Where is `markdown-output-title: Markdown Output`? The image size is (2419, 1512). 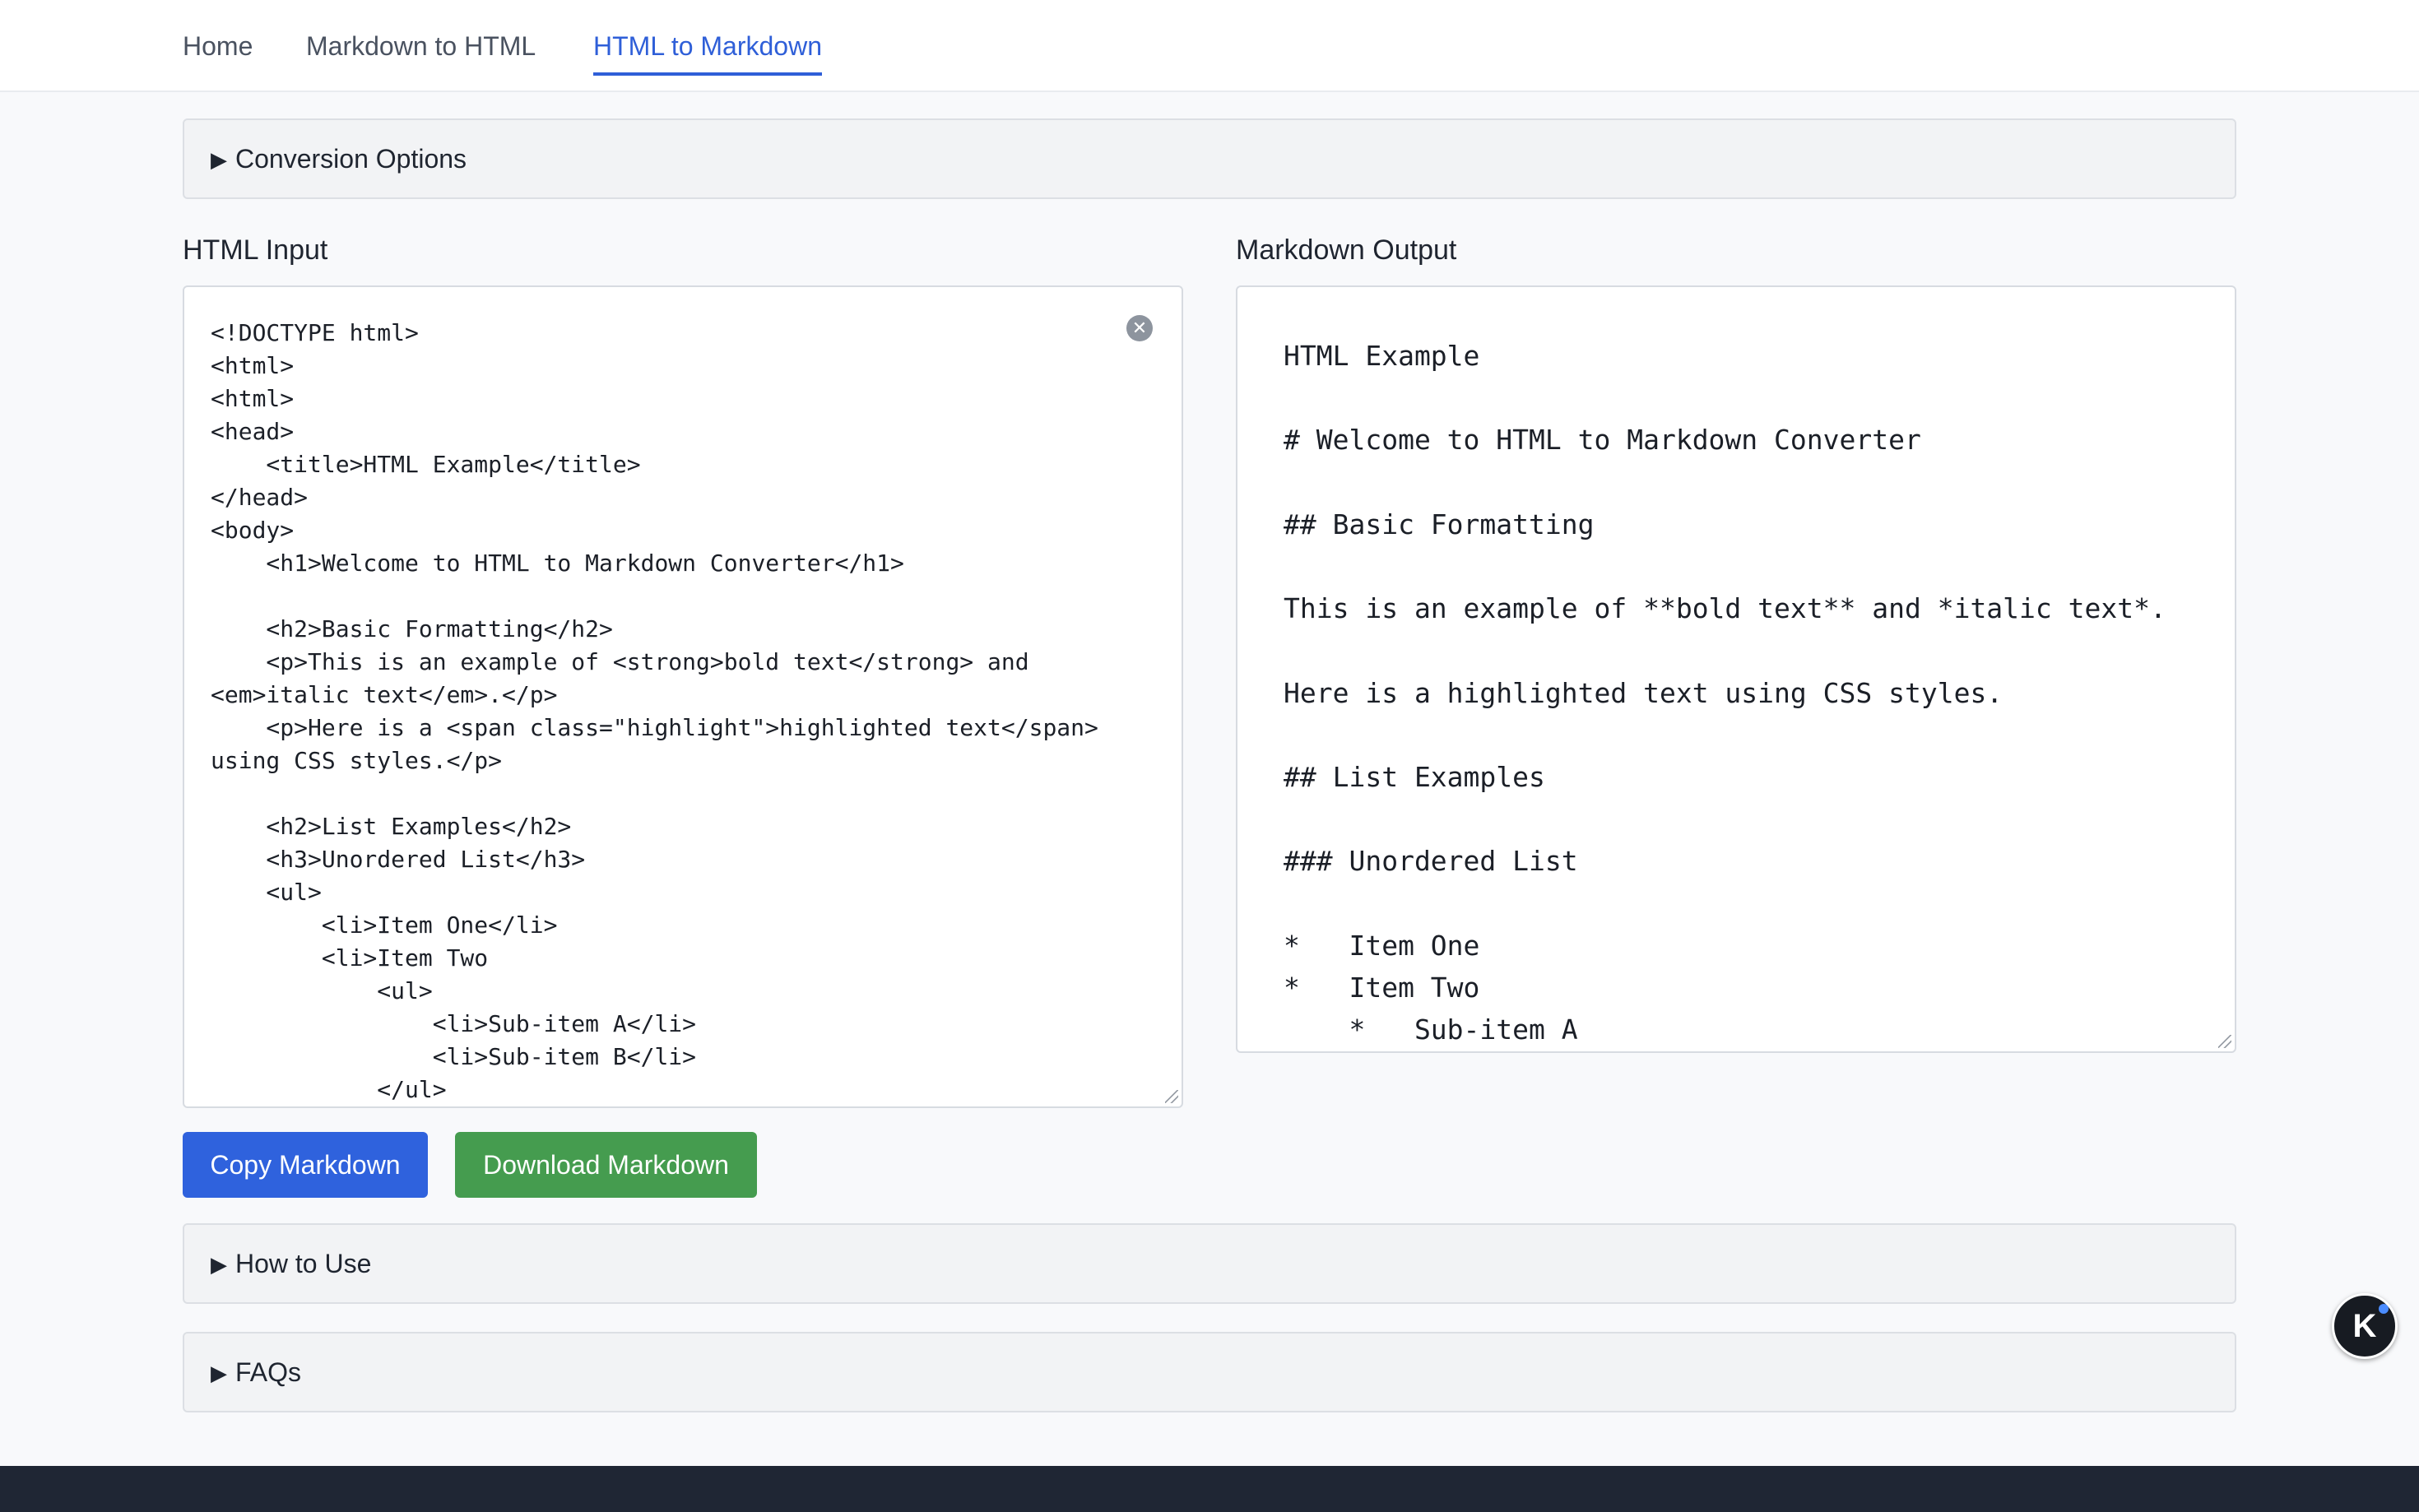
markdown-output-title: Markdown Output is located at coordinates (1346, 250).